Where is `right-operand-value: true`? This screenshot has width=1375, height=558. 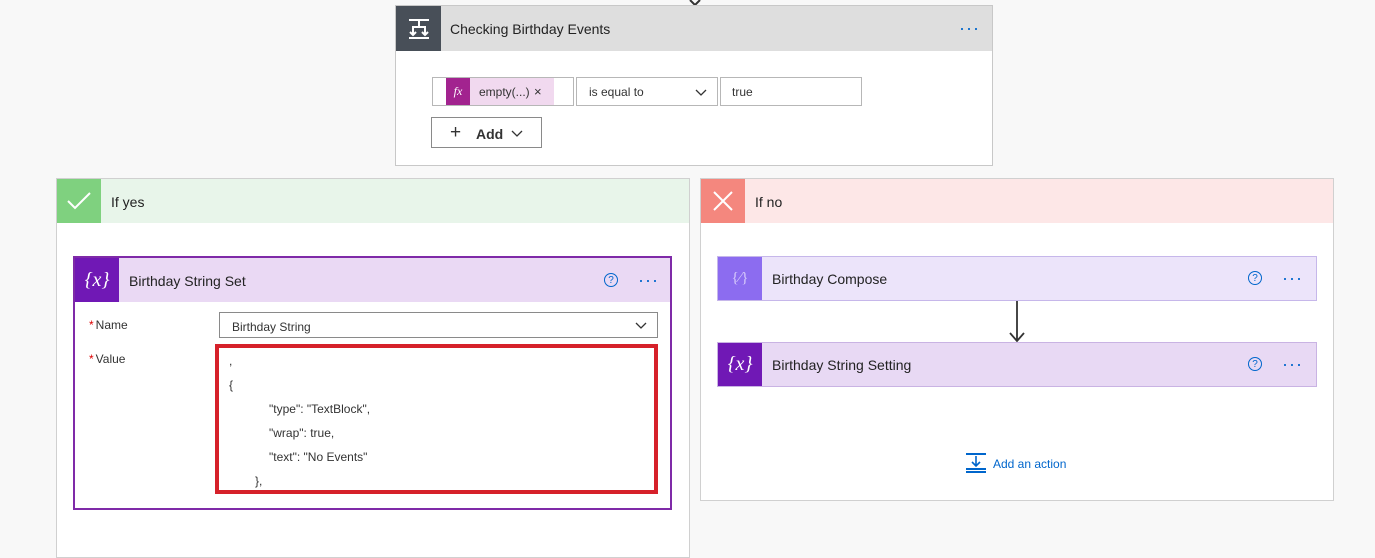
right-operand-value: true is located at coordinates (742, 92).